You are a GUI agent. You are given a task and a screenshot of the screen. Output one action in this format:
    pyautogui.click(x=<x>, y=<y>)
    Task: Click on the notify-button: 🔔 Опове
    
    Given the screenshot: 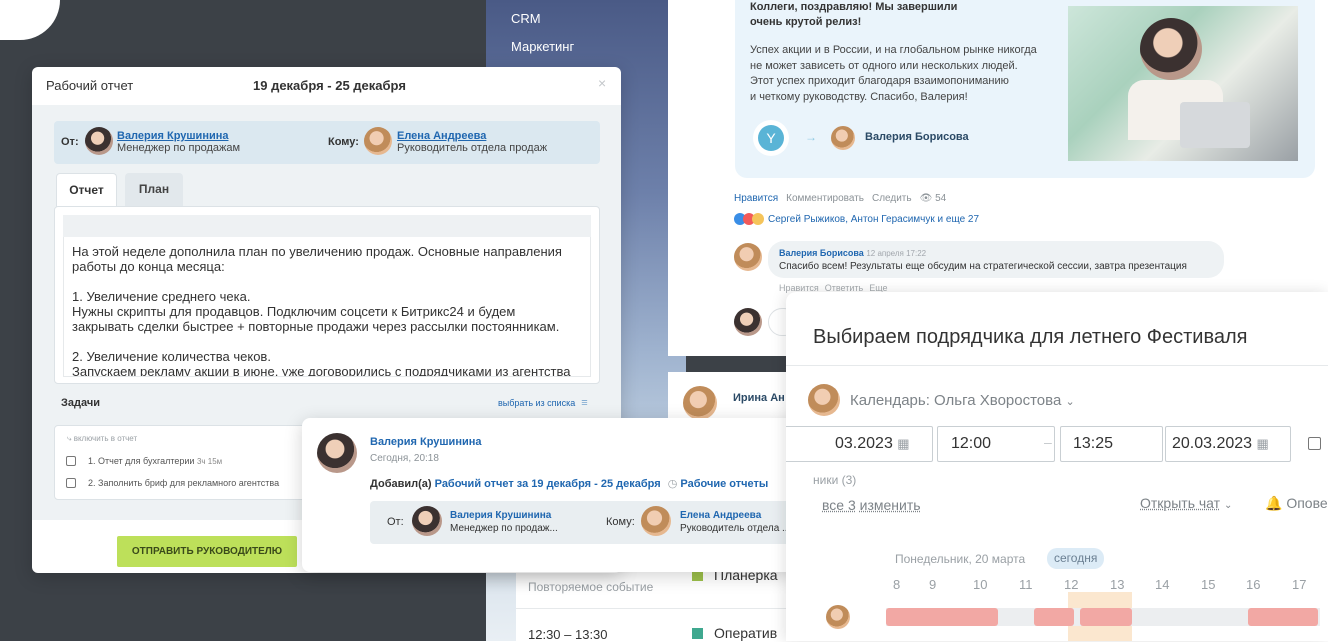 What is the action you would take?
    pyautogui.click(x=1296, y=503)
    